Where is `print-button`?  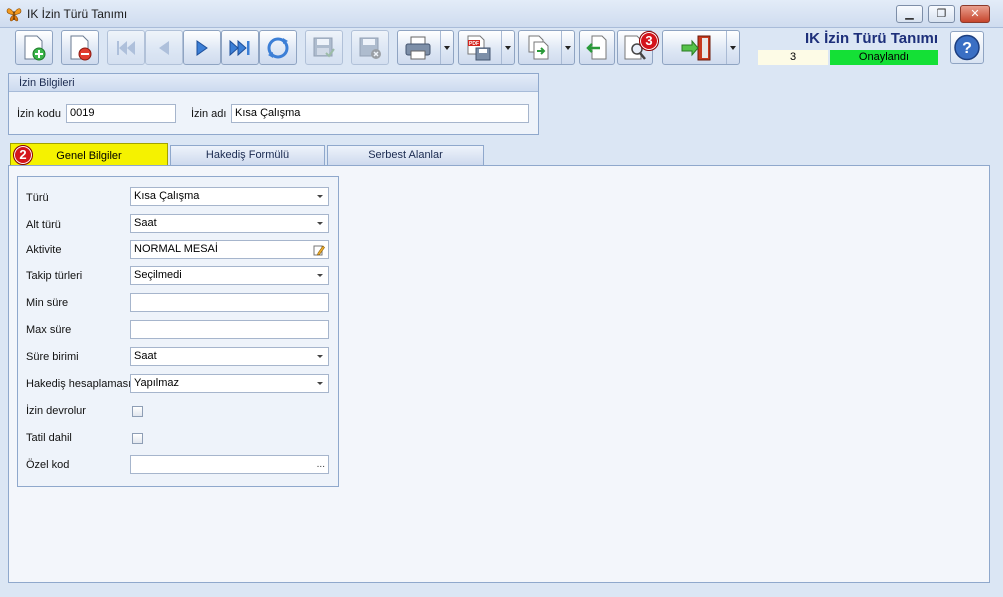 print-button is located at coordinates (425, 47).